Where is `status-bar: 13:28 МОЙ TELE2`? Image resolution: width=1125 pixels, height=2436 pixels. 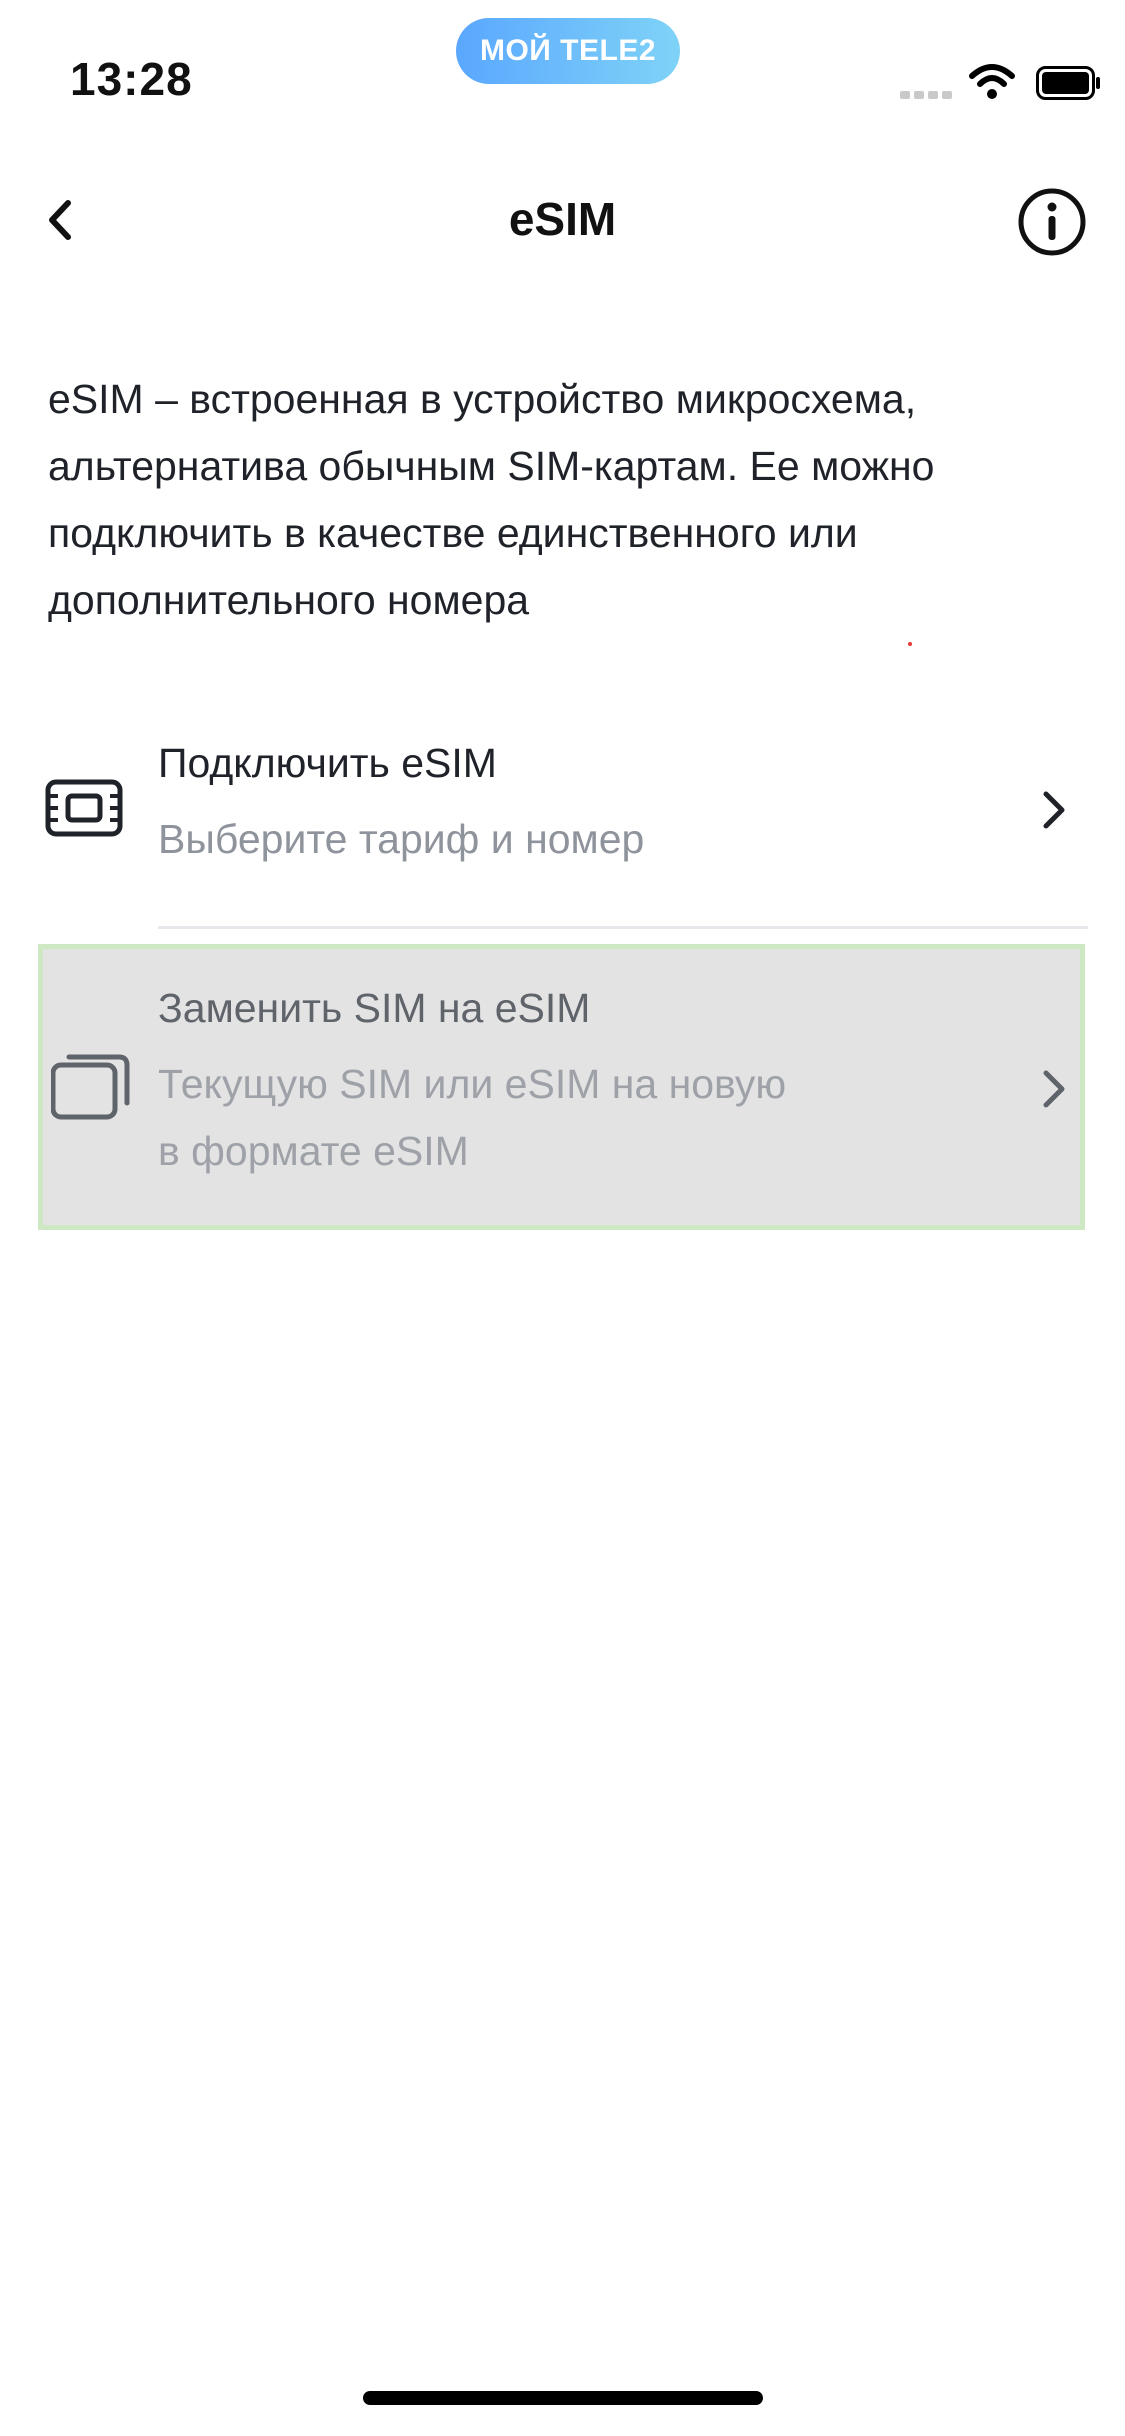
status-bar: 13:28 МОЙ TELE2 is located at coordinates (562, 70).